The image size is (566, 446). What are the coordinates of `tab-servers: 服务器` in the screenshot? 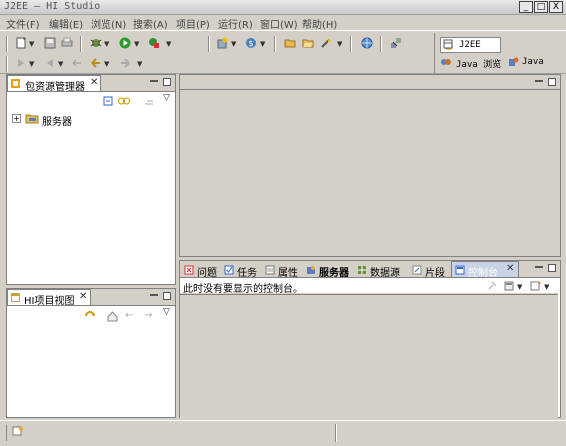 It's located at (329, 270).